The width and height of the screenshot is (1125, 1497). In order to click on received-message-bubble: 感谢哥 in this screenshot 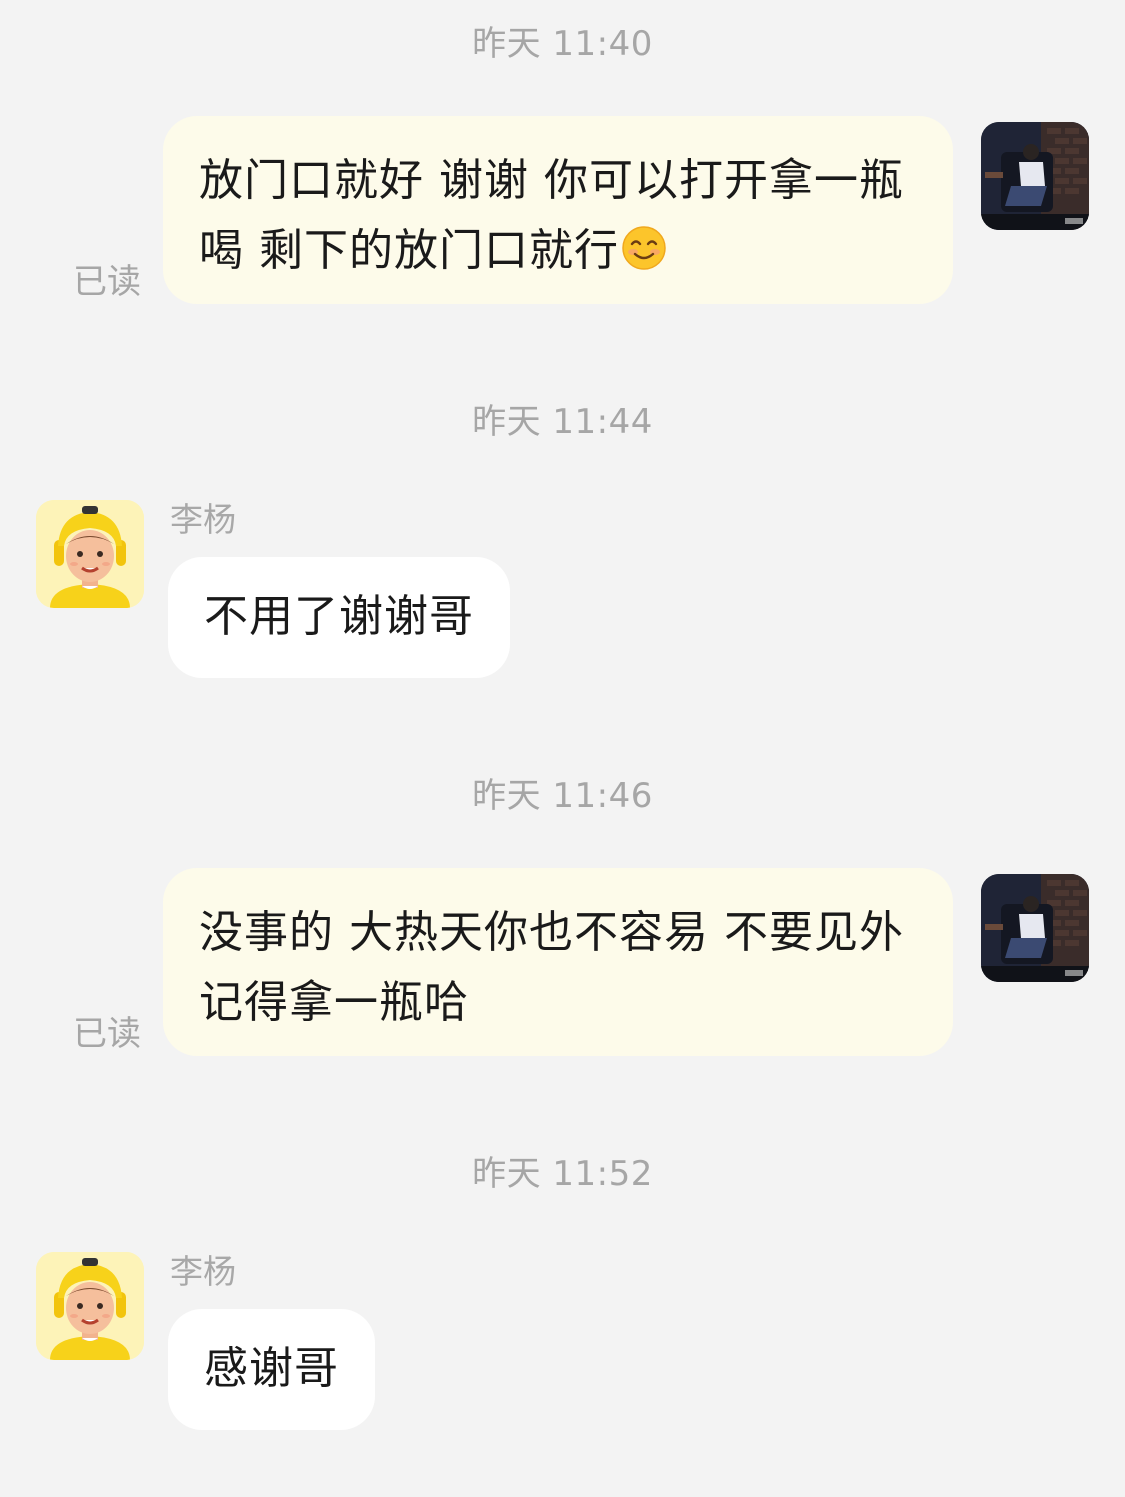, I will do `click(271, 1369)`.